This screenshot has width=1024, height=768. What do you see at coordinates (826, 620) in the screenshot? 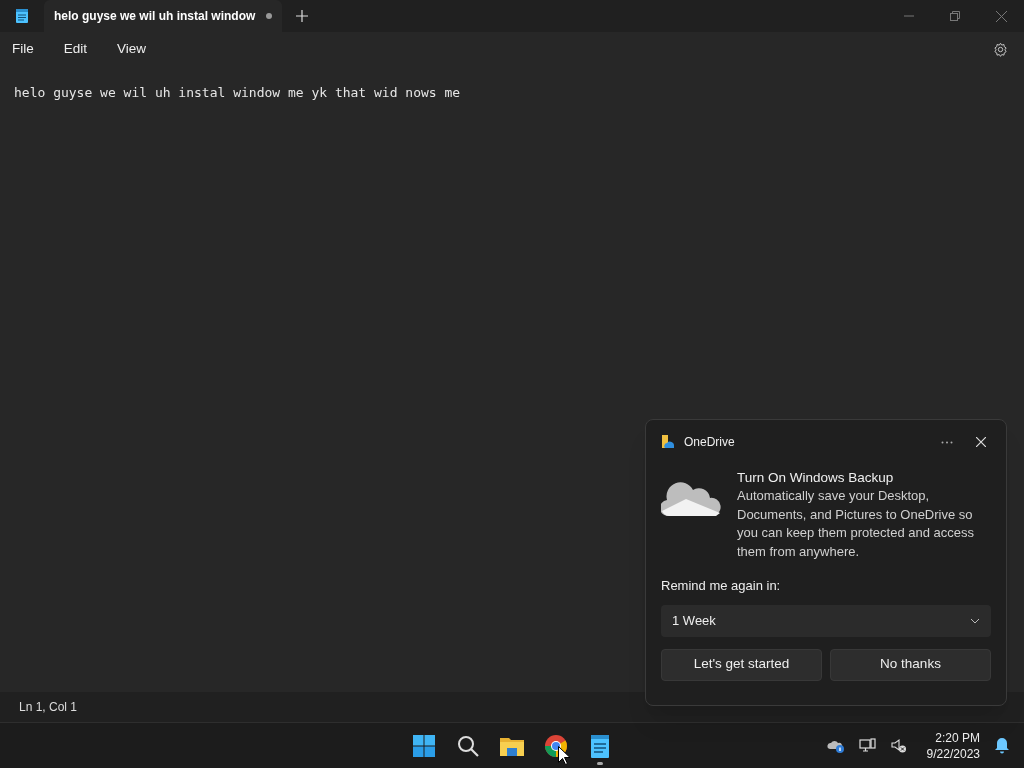
I see `remind-dropdown: 1 Week` at bounding box center [826, 620].